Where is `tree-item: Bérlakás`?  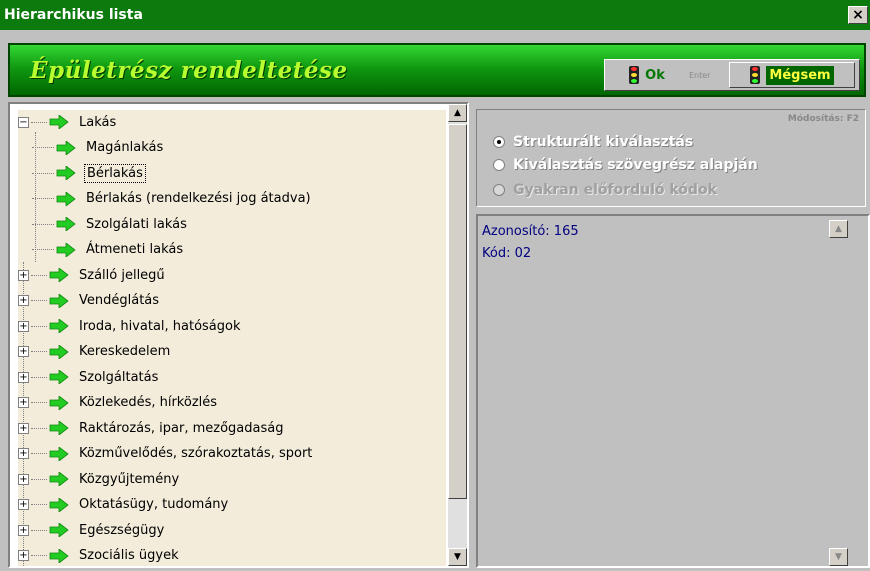
tree-item: Bérlakás is located at coordinates (89, 173).